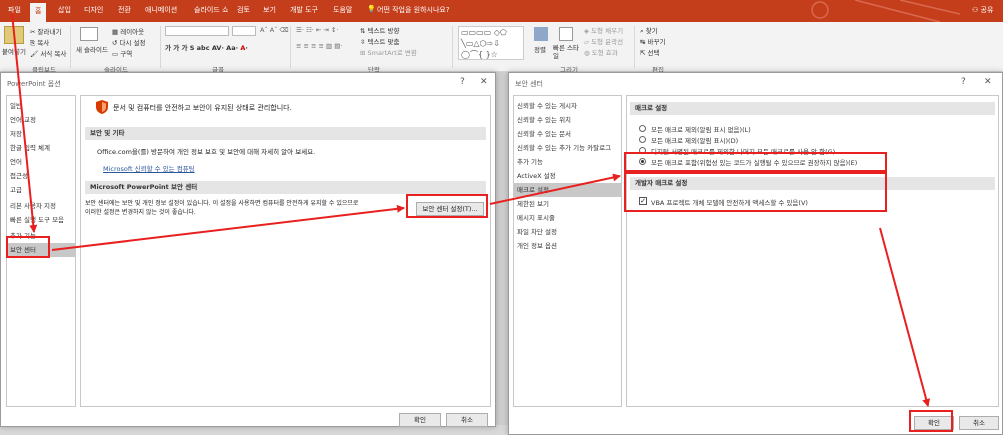 Image resolution: width=1003 pixels, height=435 pixels. Describe the element at coordinates (555, 189) in the screenshot. I see `arrow-to-macro-settings` at that location.